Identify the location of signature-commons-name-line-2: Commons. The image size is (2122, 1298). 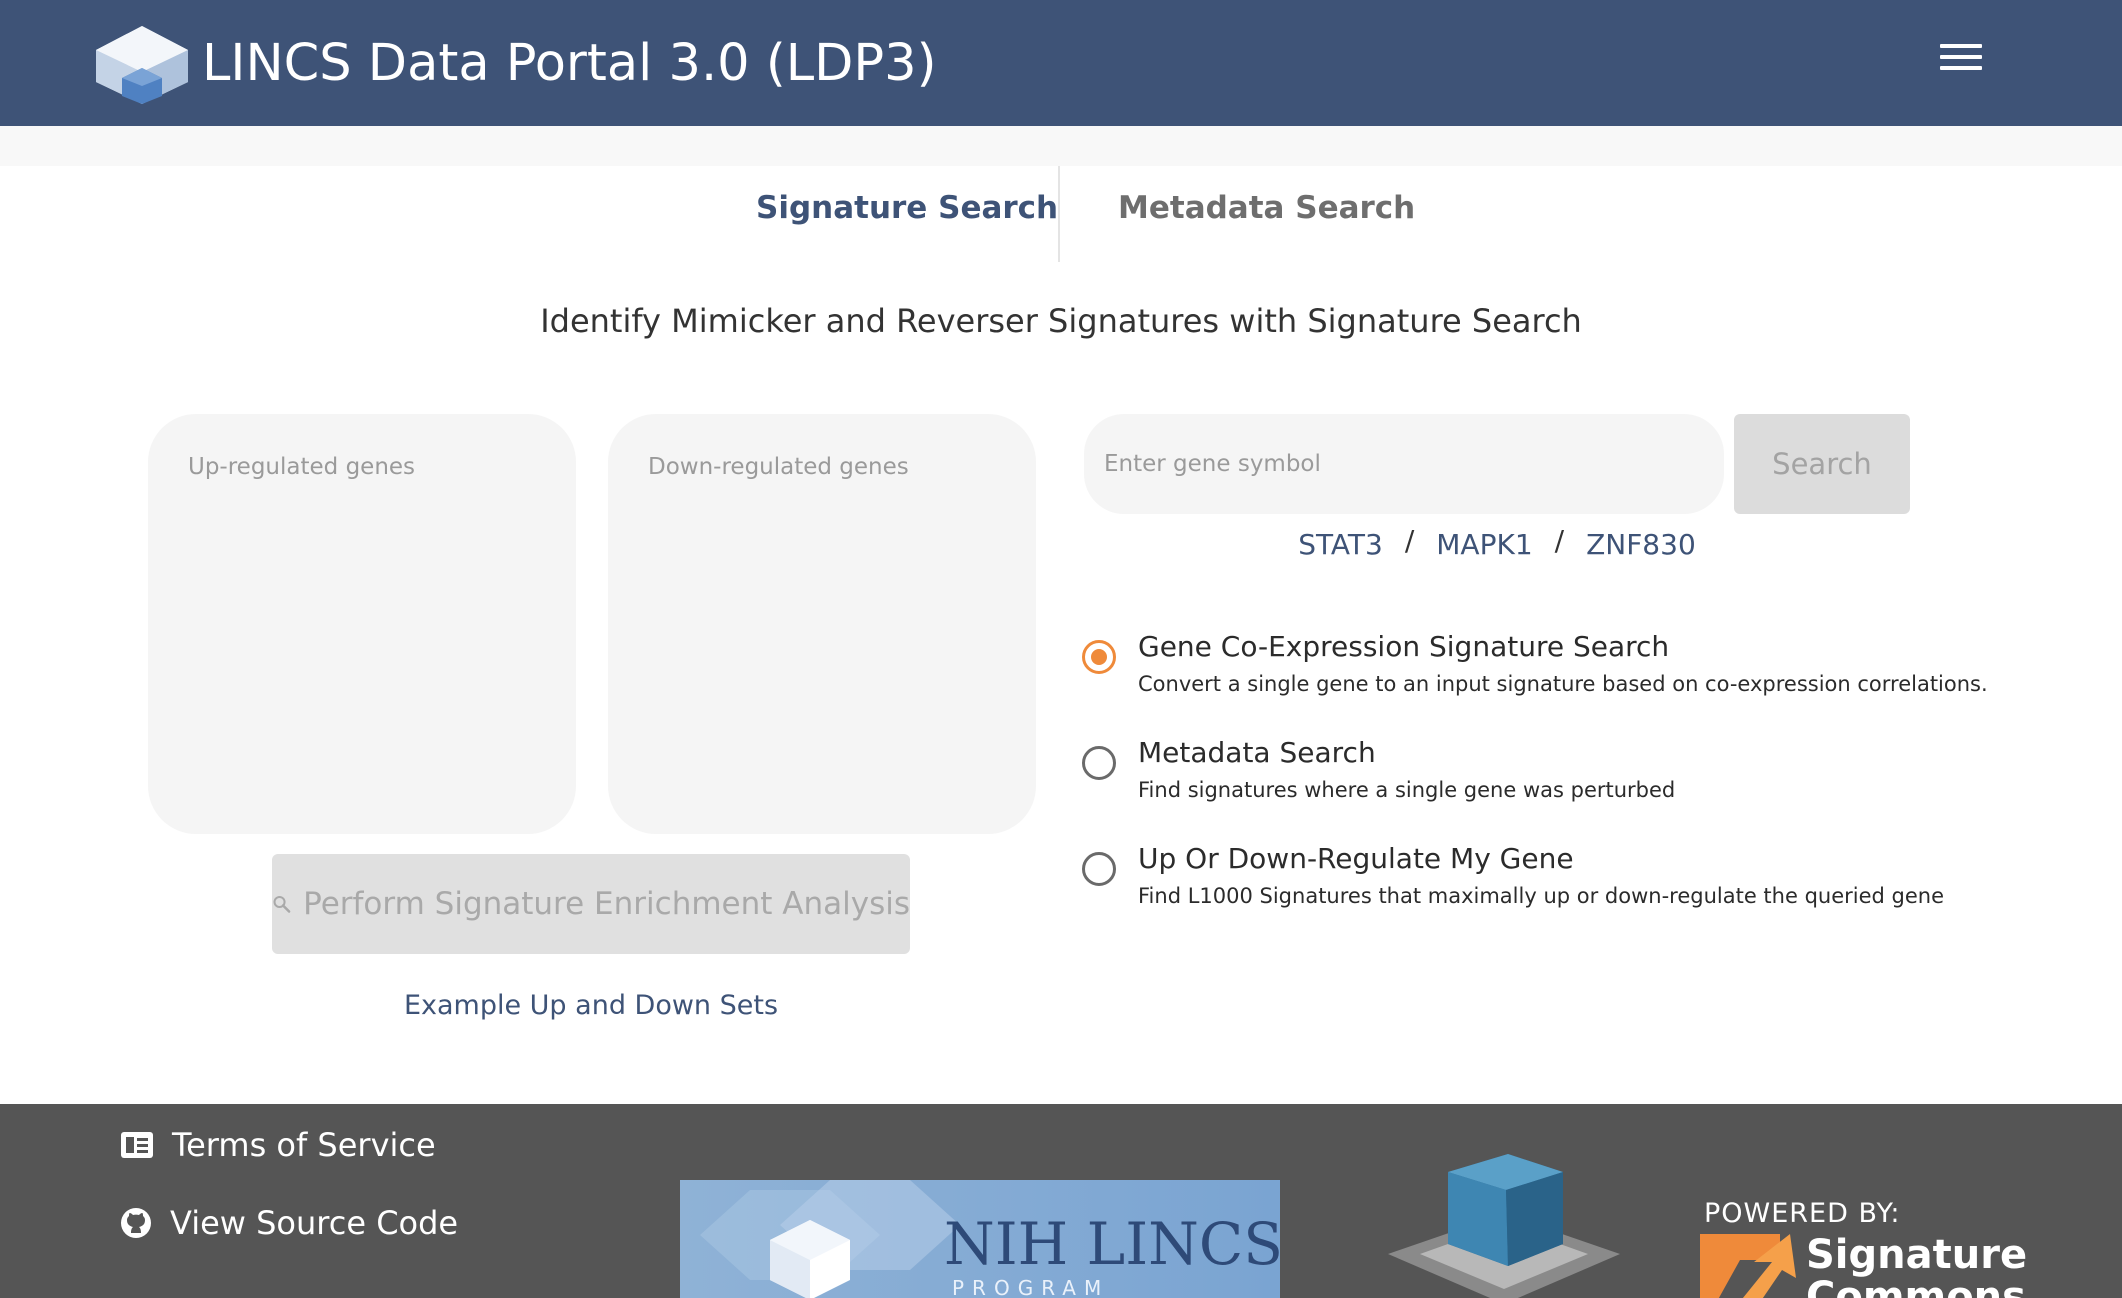
(1916, 1286).